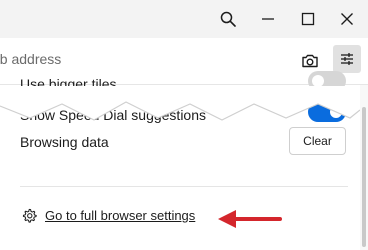  Describe the element at coordinates (317, 141) in the screenshot. I see `clear-browsing-data-button: Clear` at that location.